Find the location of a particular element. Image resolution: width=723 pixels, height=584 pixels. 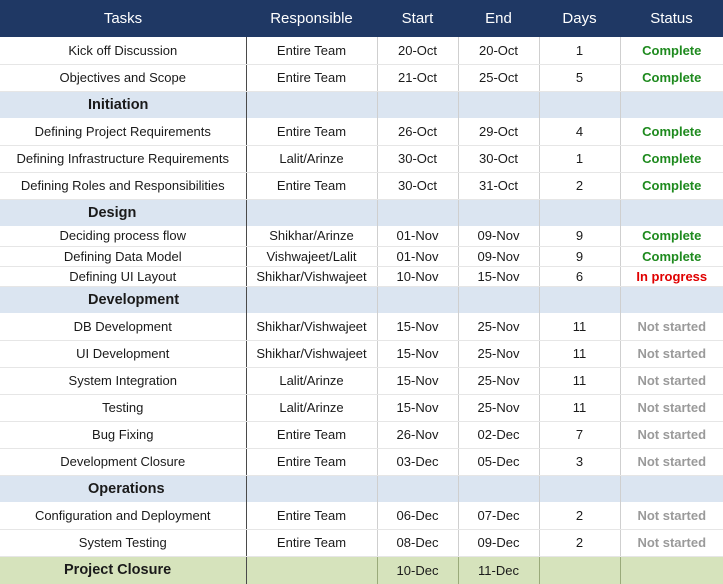

task-name: UI Development is located at coordinates (123, 354).